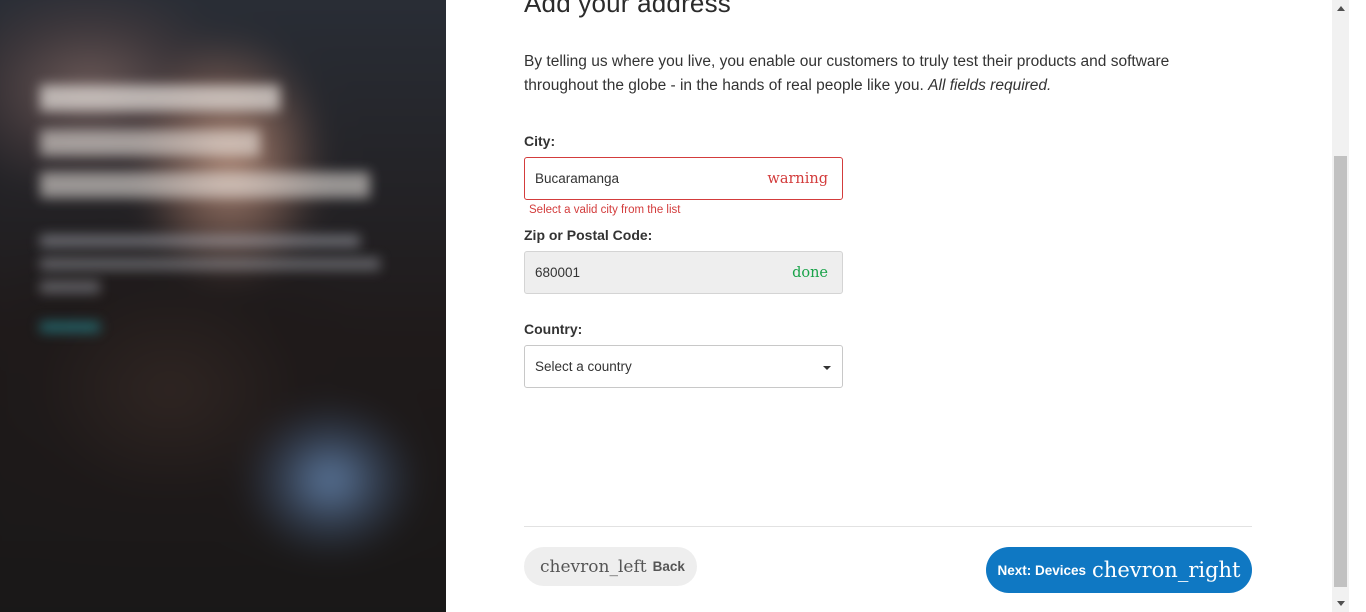 The image size is (1366, 612). Describe the element at coordinates (1340, 8) in the screenshot. I see `scroll-up-arrow-icon` at that location.